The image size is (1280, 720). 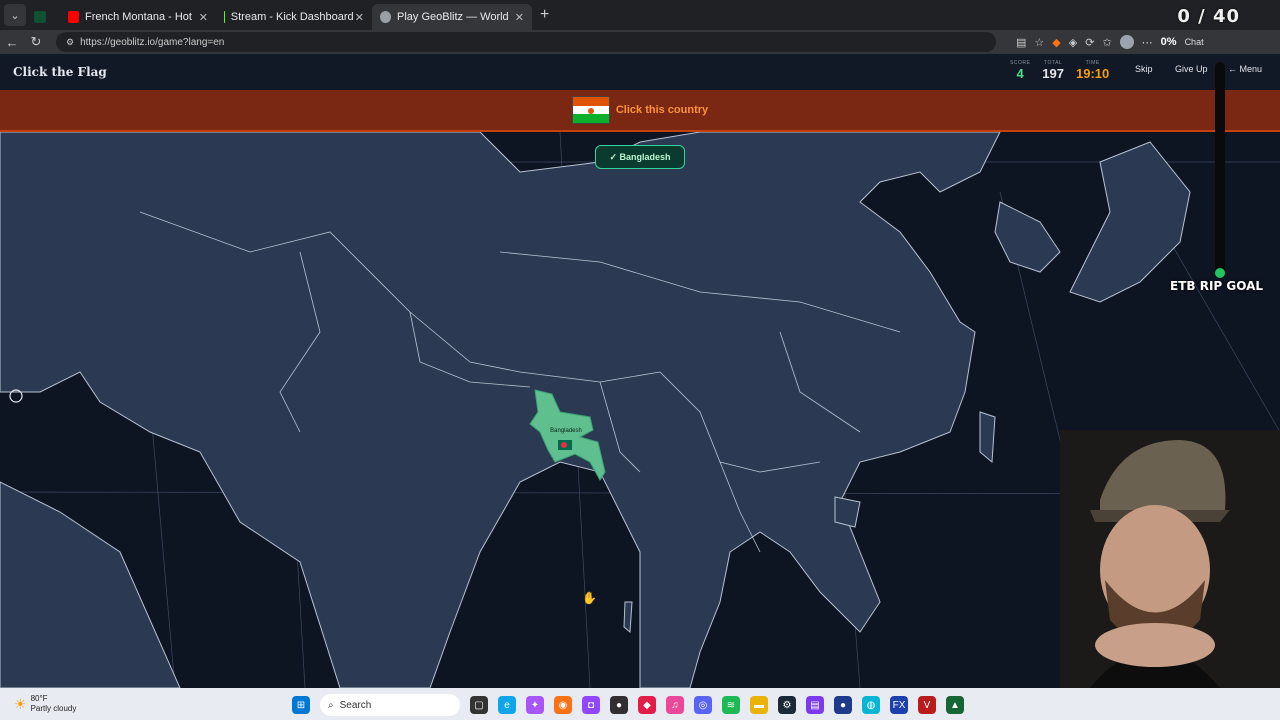 I want to click on search-icon: ⌕, so click(x=331, y=705).